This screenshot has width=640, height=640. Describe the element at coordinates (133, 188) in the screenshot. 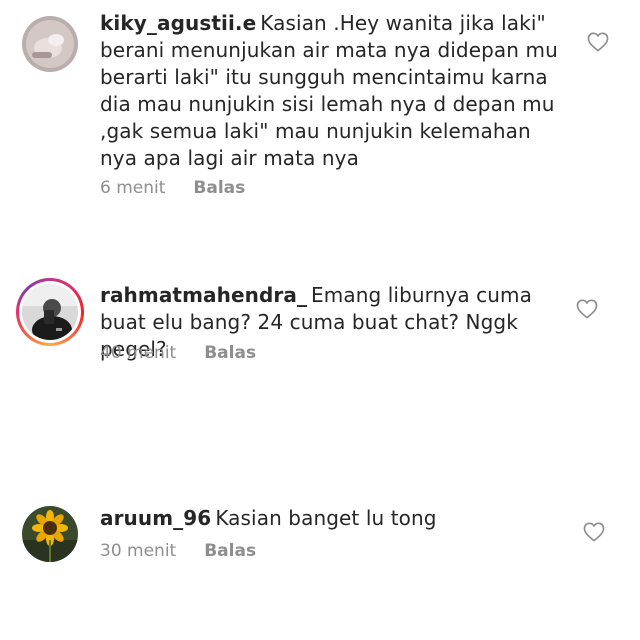

I see `comment-time: 6 menit` at that location.